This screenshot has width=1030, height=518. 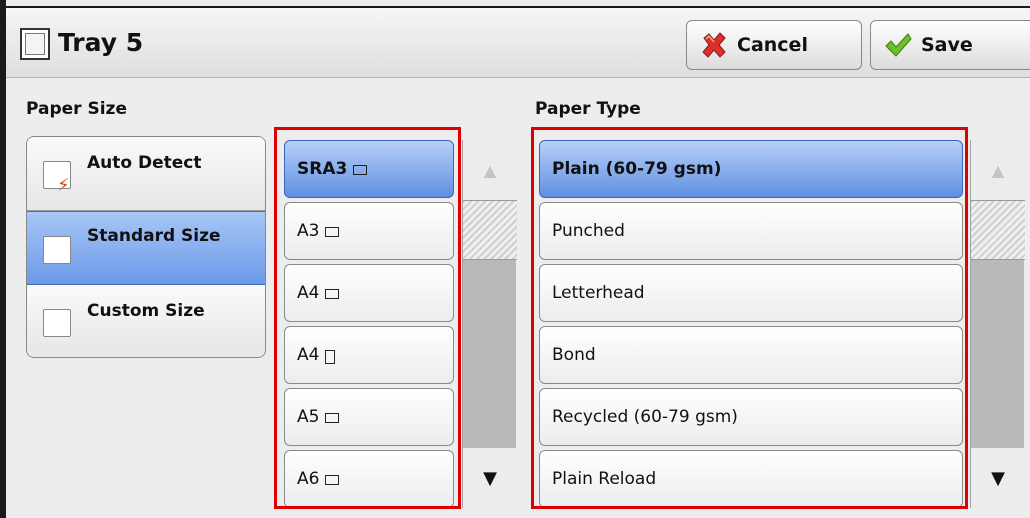 What do you see at coordinates (308, 479) in the screenshot?
I see `size-label: A6` at bounding box center [308, 479].